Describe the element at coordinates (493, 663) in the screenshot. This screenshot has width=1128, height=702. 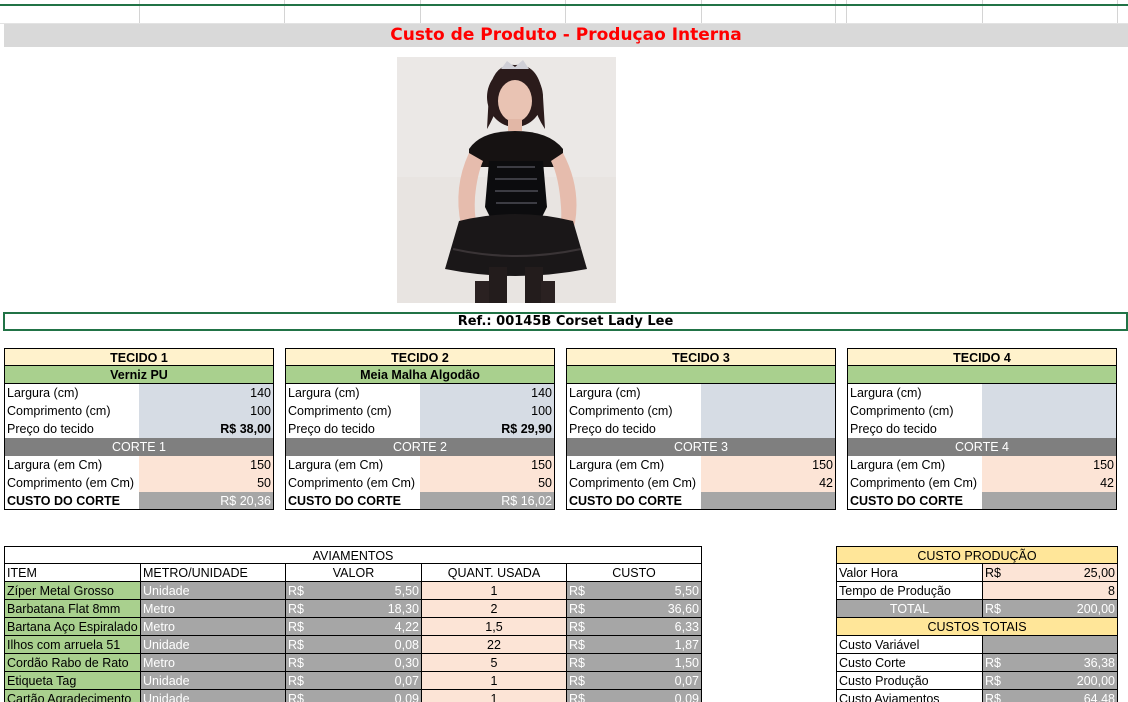
I see `row-quant: 5` at that location.